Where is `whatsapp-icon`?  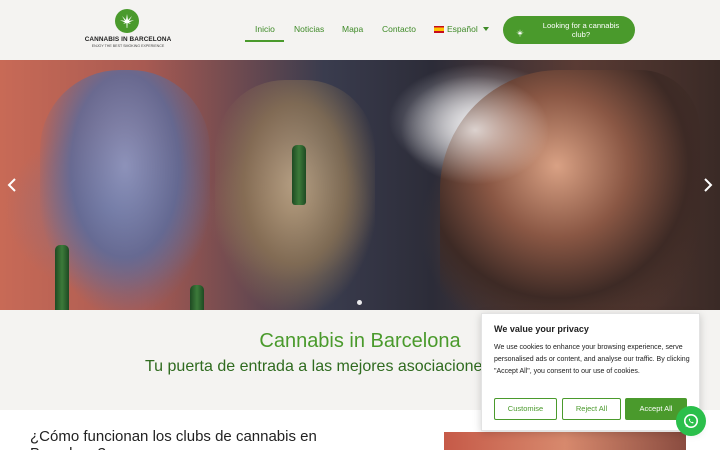
whatsapp-icon is located at coordinates (691, 421).